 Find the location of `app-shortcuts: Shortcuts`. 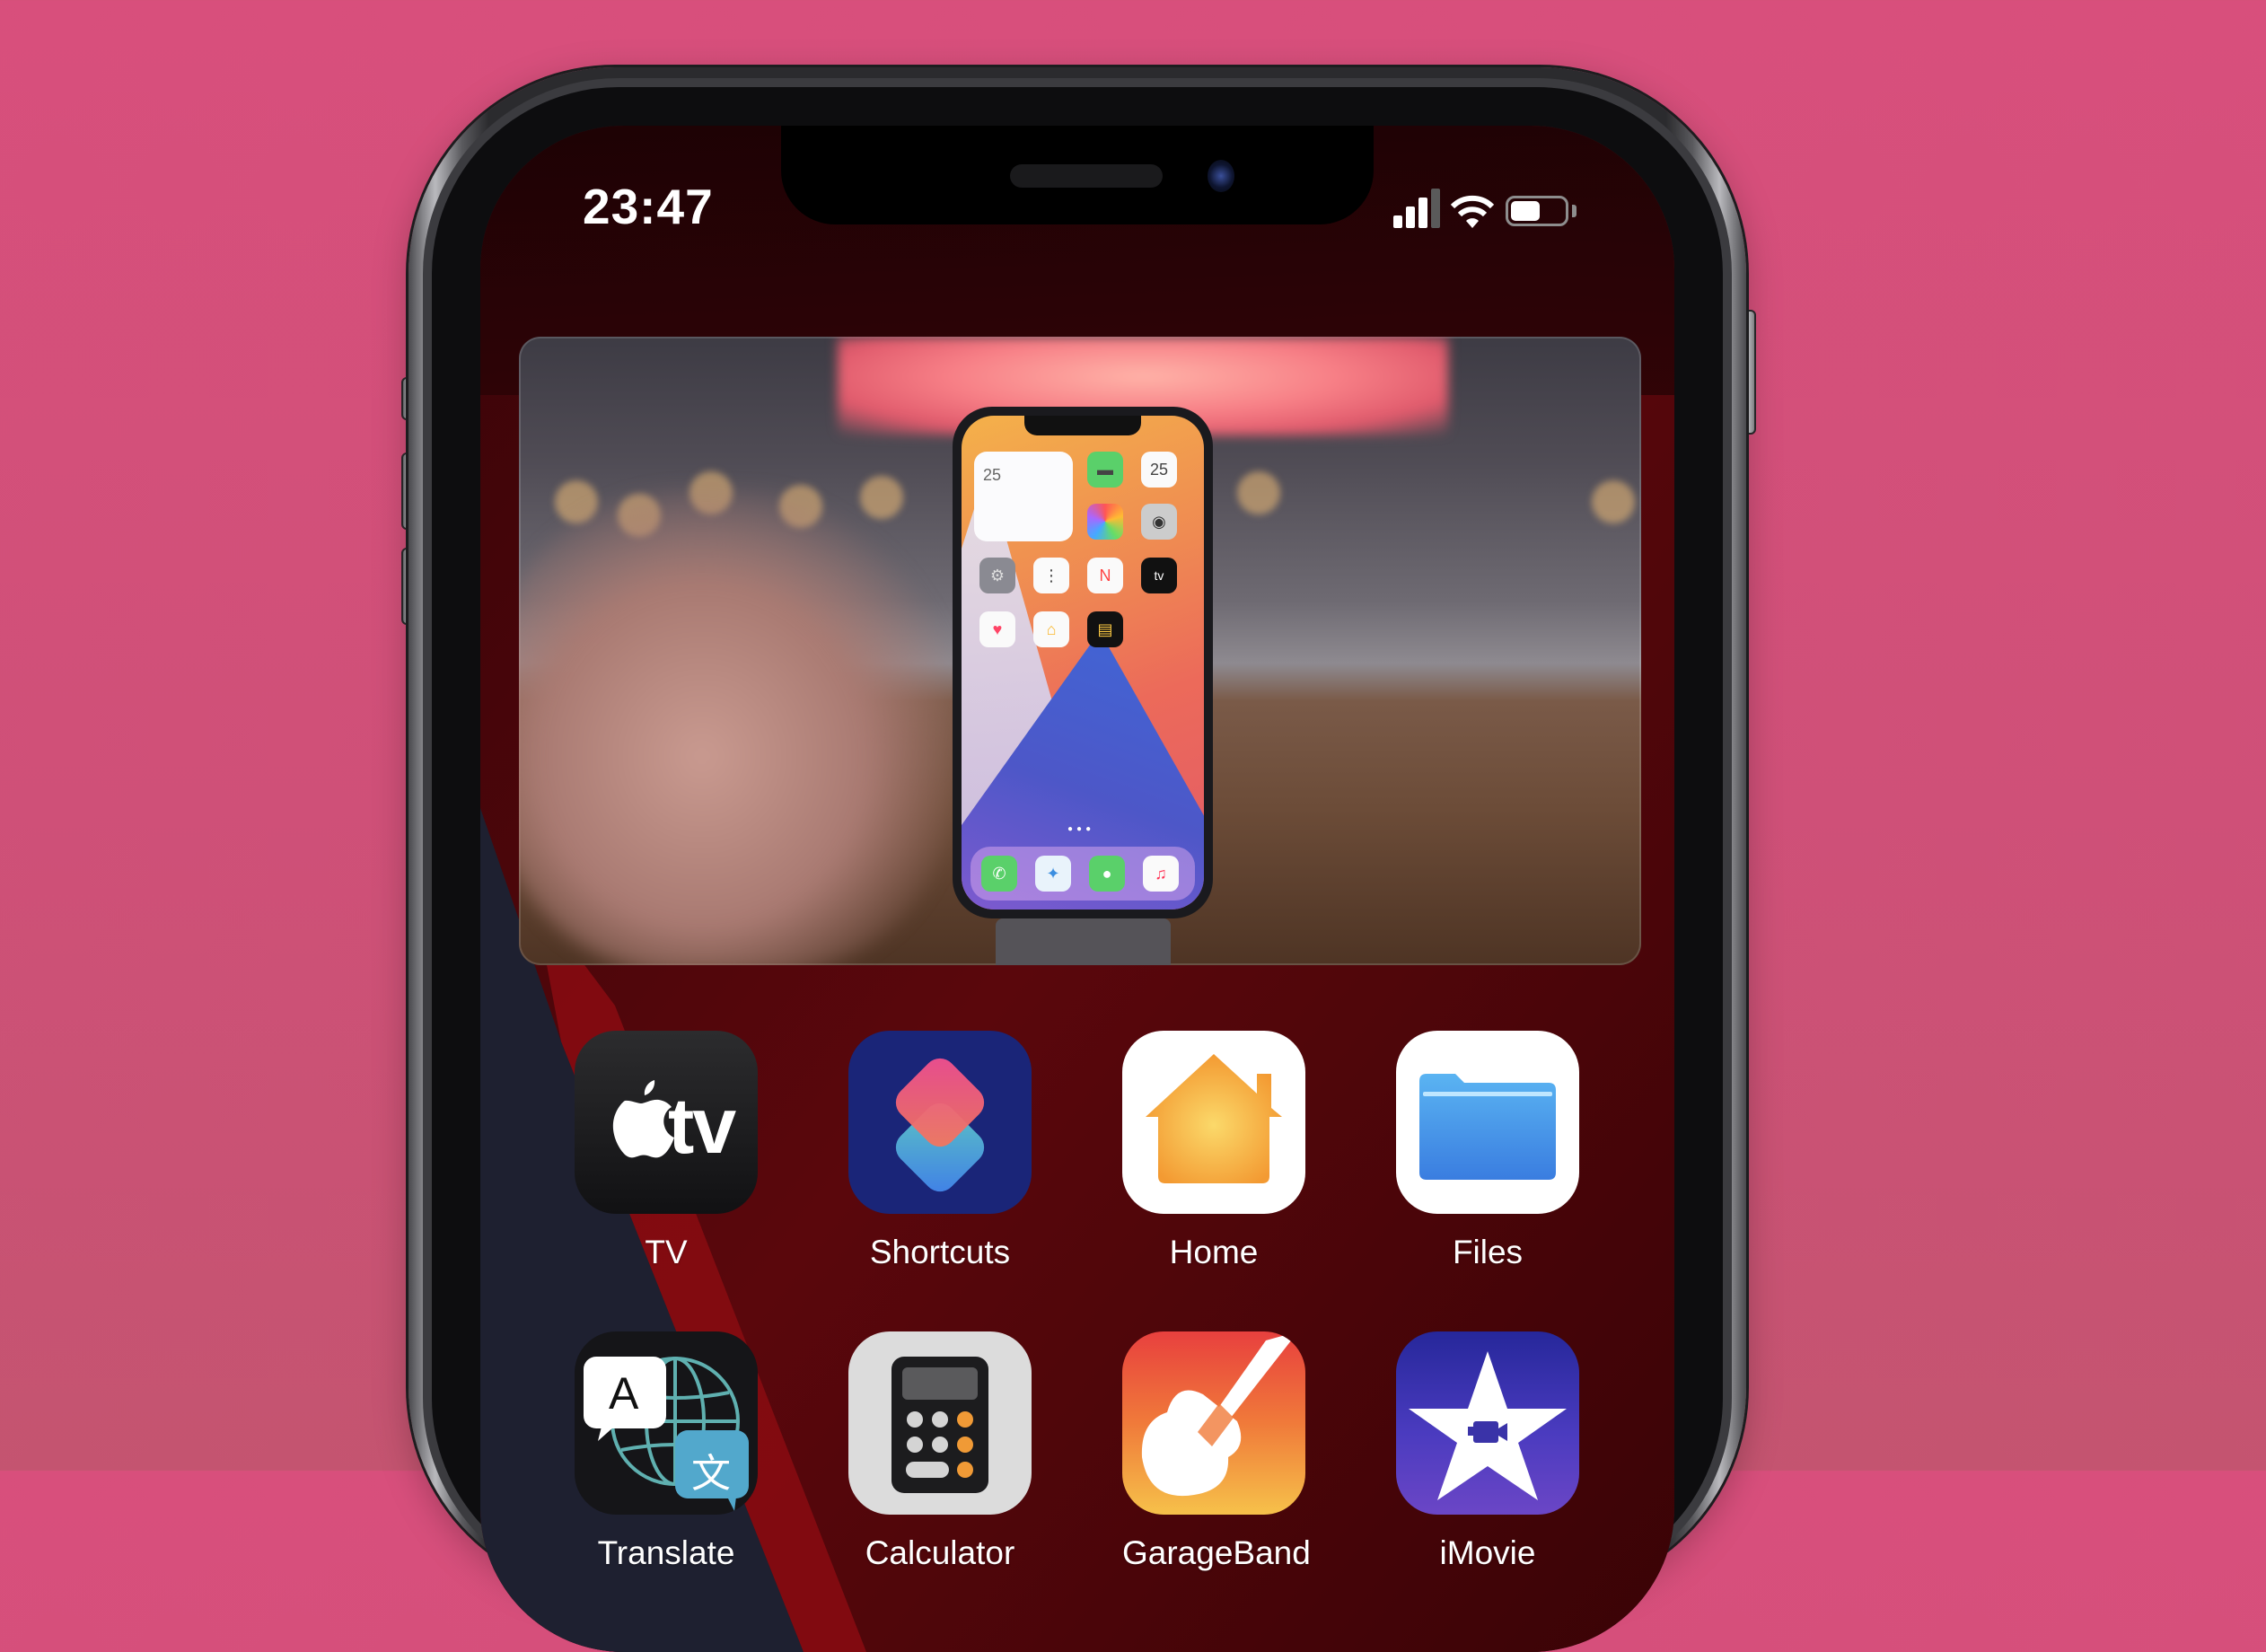

app-shortcuts: Shortcuts is located at coordinates (940, 1151).